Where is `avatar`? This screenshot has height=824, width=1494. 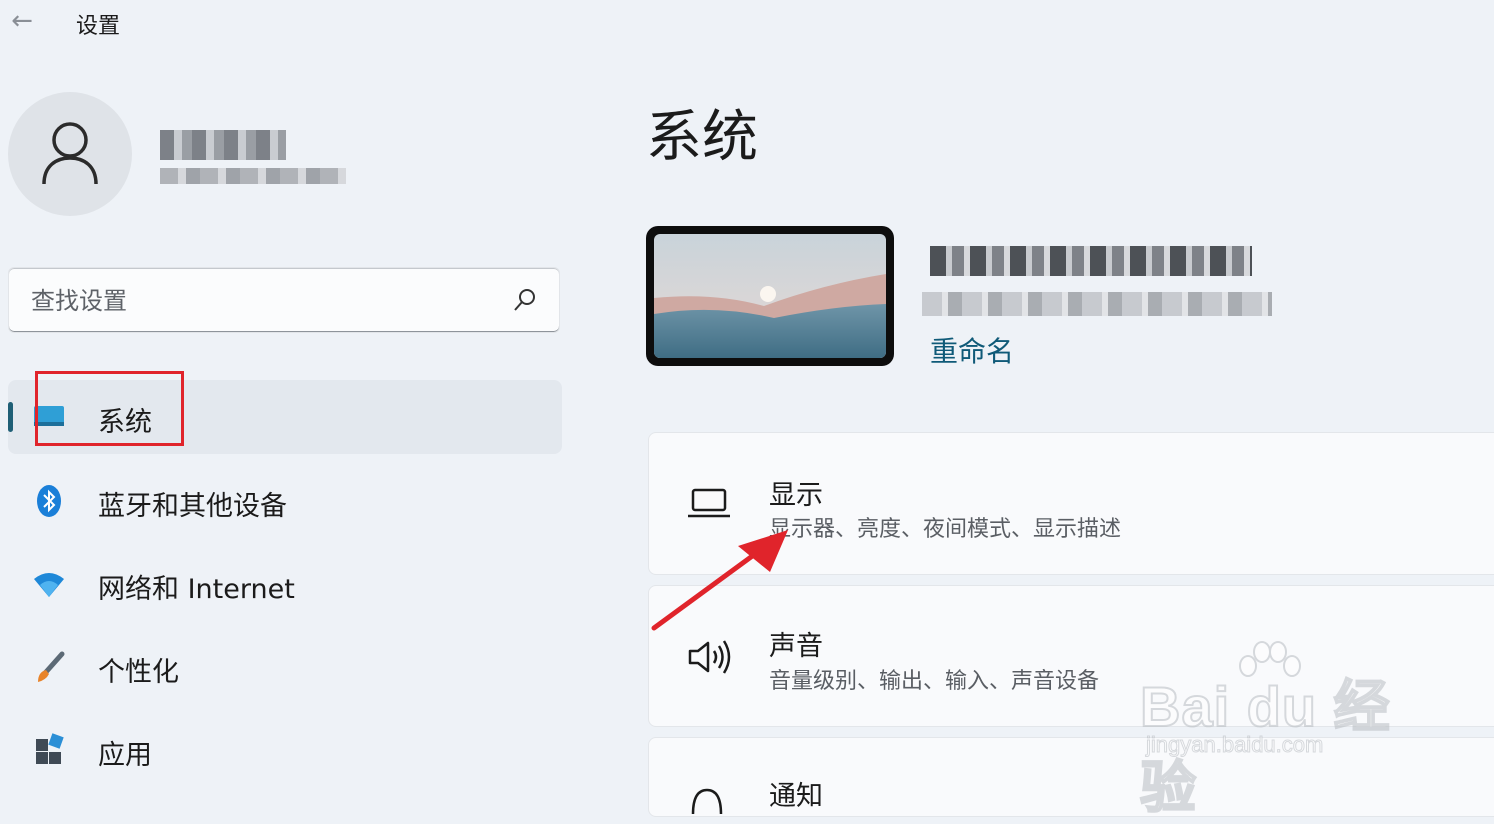 avatar is located at coordinates (70, 154).